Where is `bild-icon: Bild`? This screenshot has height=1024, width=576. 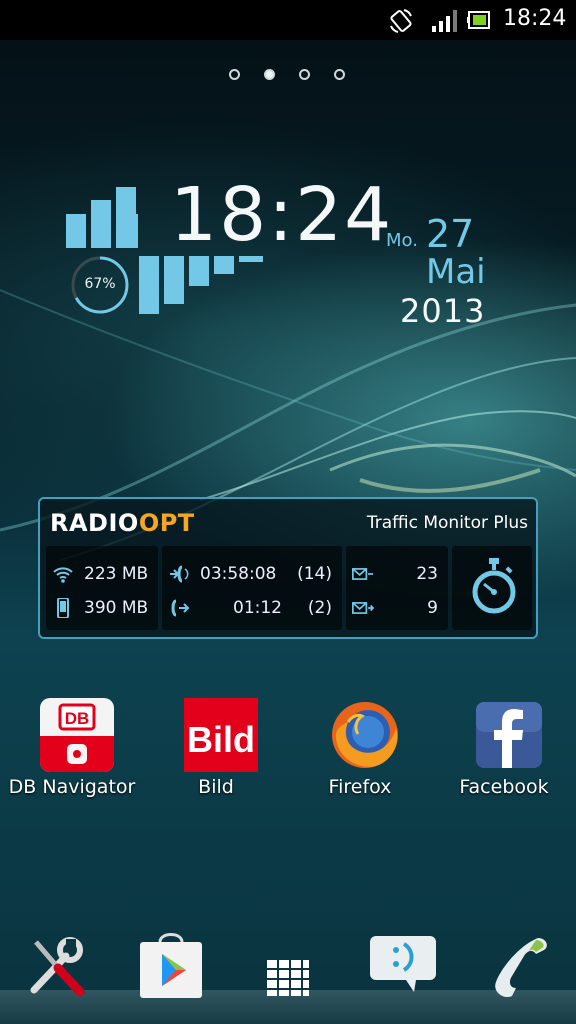 bild-icon: Bild is located at coordinates (221, 735).